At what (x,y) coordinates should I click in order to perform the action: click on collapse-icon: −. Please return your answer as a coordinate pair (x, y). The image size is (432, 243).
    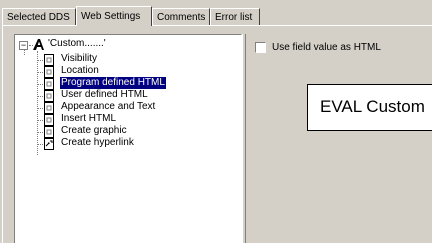
    Looking at the image, I should click on (23, 45).